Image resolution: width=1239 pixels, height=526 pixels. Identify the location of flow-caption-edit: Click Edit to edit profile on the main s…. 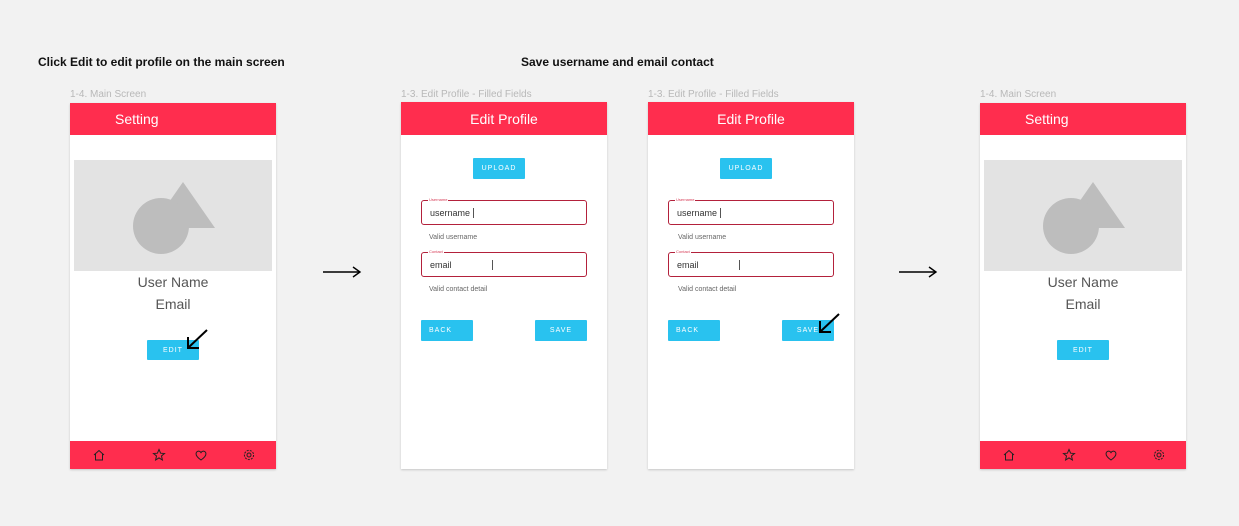
(161, 62).